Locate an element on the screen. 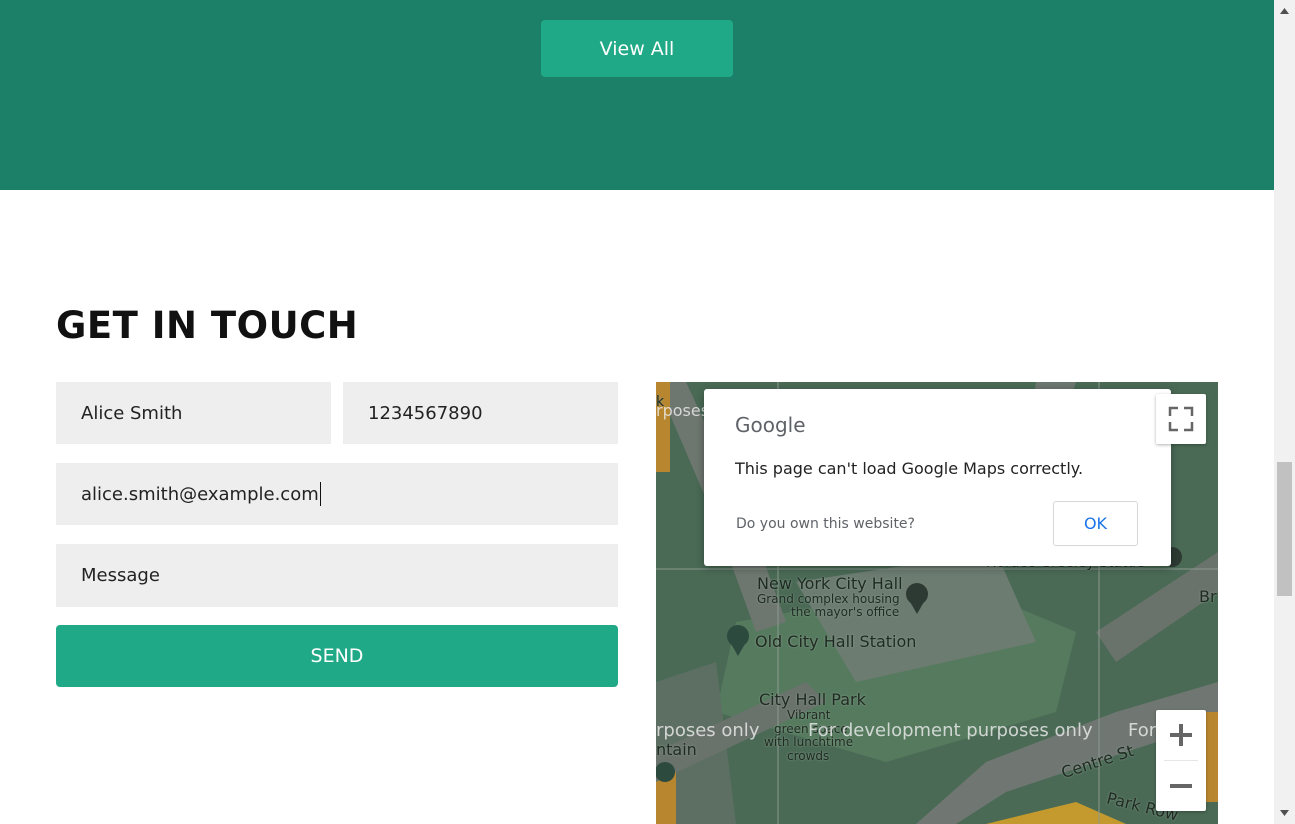 The image size is (1295, 824). email-field: alice.smith@example.com is located at coordinates (337, 494).